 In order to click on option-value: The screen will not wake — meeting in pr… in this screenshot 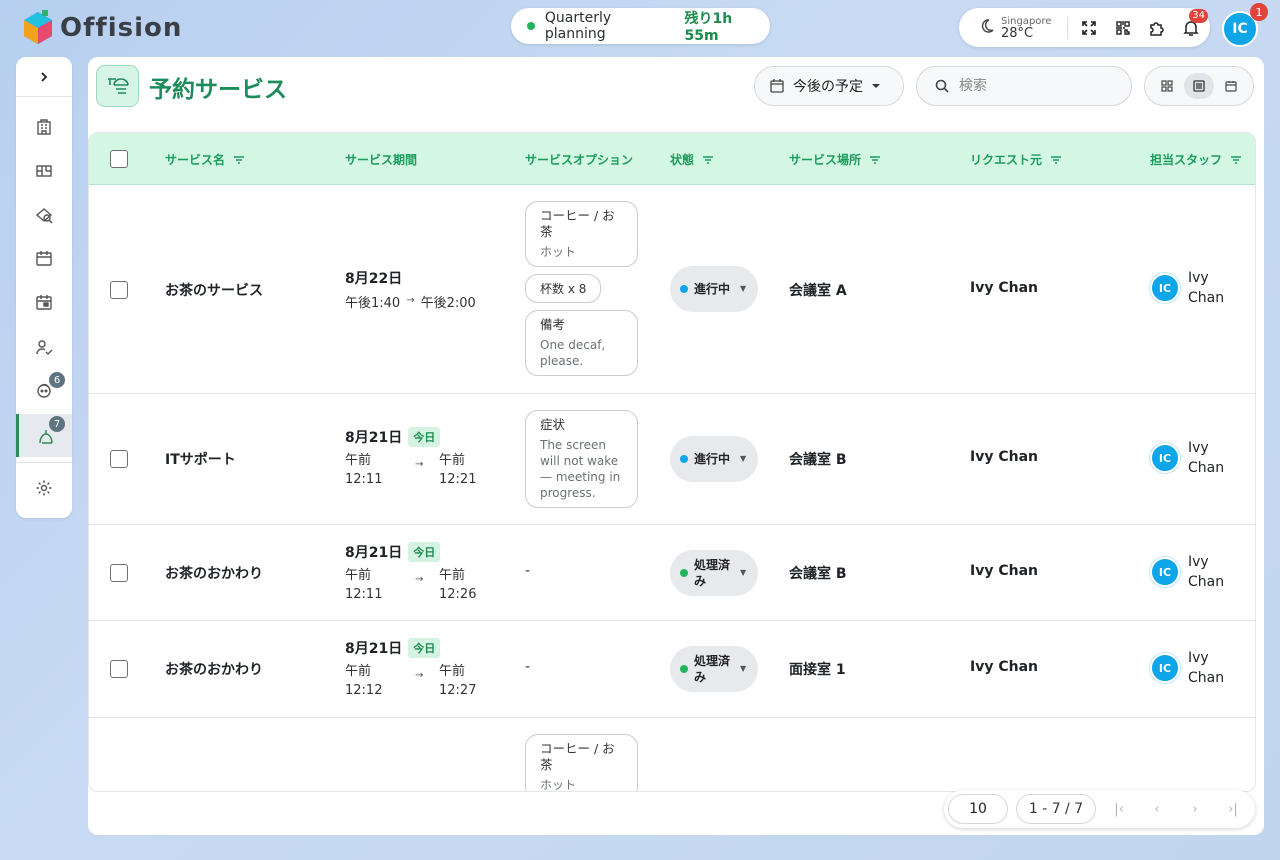, I will do `click(580, 469)`.